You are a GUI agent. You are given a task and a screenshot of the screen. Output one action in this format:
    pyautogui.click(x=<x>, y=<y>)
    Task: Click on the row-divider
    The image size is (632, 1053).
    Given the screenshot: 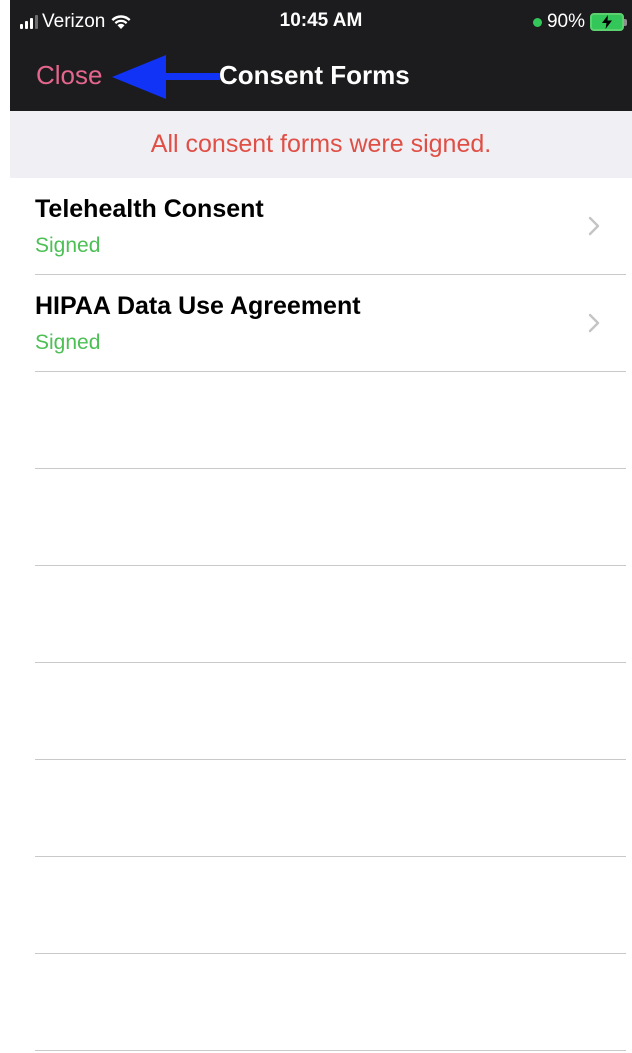 What is the action you would take?
    pyautogui.click(x=330, y=371)
    